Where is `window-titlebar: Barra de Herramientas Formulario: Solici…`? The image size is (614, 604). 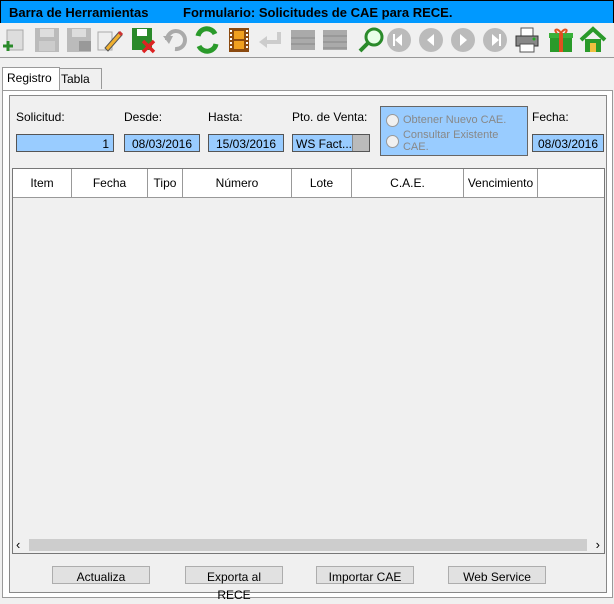
window-titlebar: Barra de Herramientas Formulario: Solici… is located at coordinates (307, 12).